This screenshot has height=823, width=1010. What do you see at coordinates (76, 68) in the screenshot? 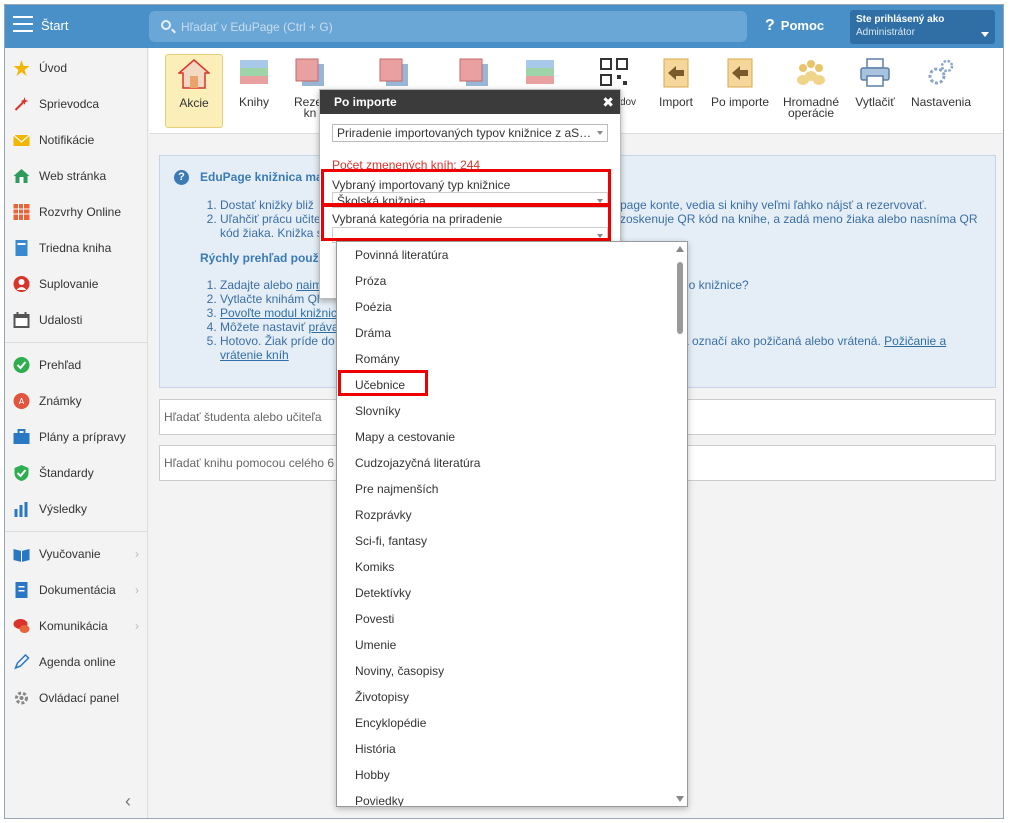
I see `sidebar-item-uvod: Úvod` at bounding box center [76, 68].